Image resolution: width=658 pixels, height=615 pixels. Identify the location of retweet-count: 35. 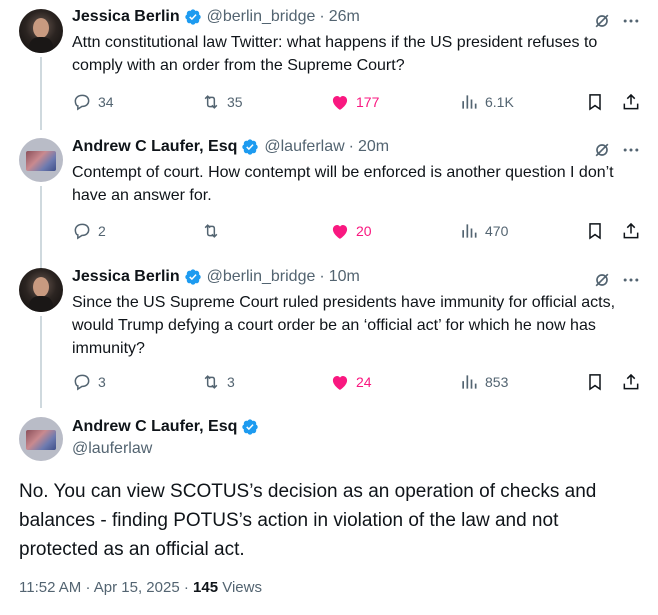
(235, 102).